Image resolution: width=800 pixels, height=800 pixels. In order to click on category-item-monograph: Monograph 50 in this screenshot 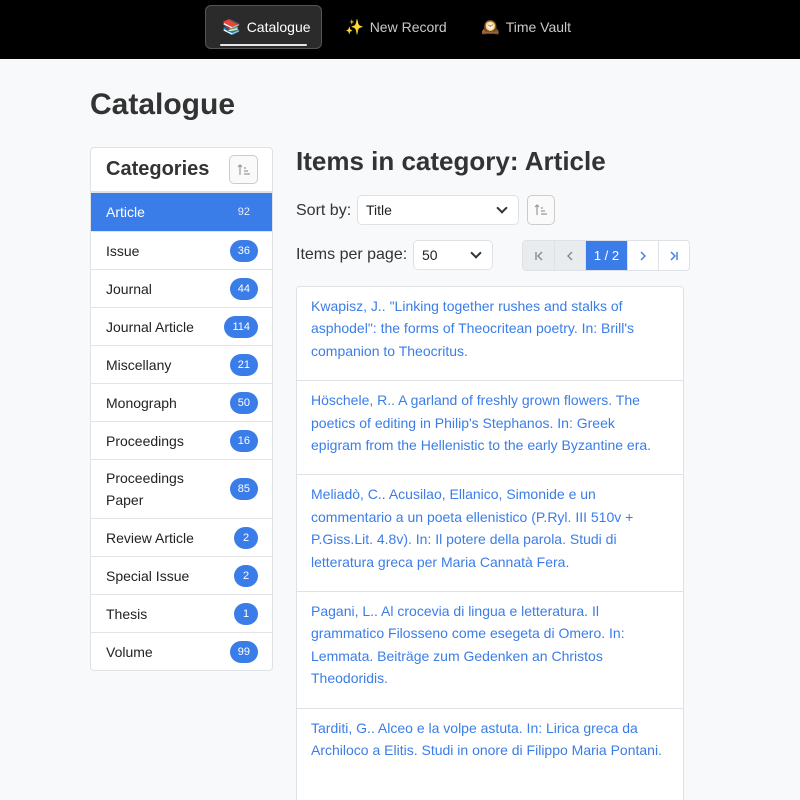, I will do `click(181, 402)`.